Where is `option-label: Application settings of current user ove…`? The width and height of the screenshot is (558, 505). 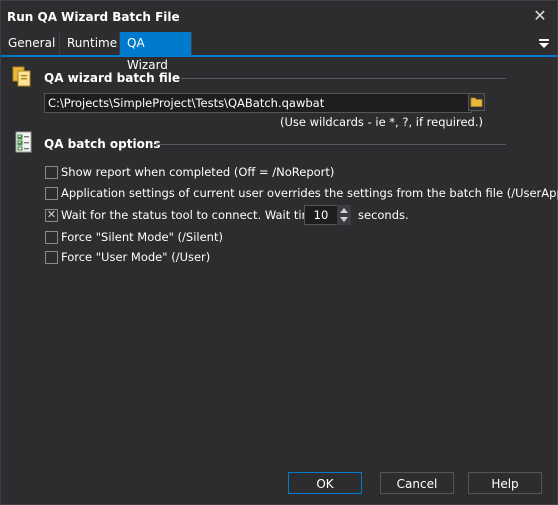
option-label: Application settings of current user ove… is located at coordinates (309, 193).